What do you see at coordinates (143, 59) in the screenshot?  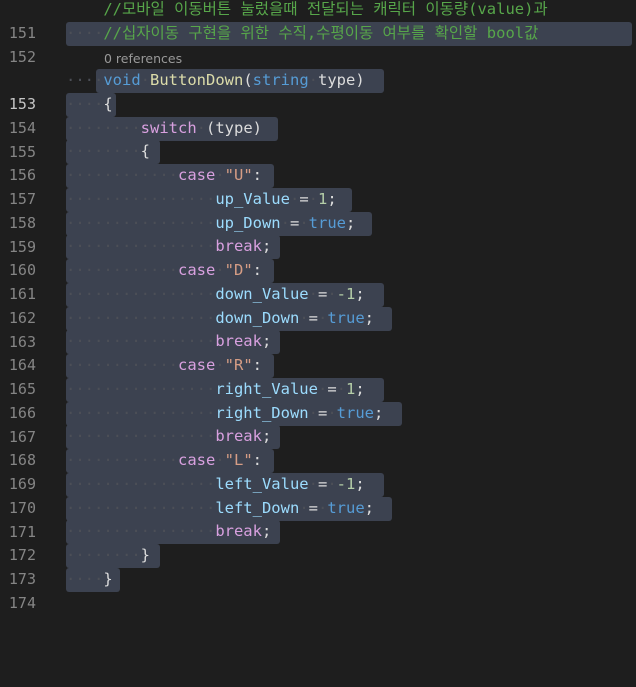 I see `codelens-references: 0 references` at bounding box center [143, 59].